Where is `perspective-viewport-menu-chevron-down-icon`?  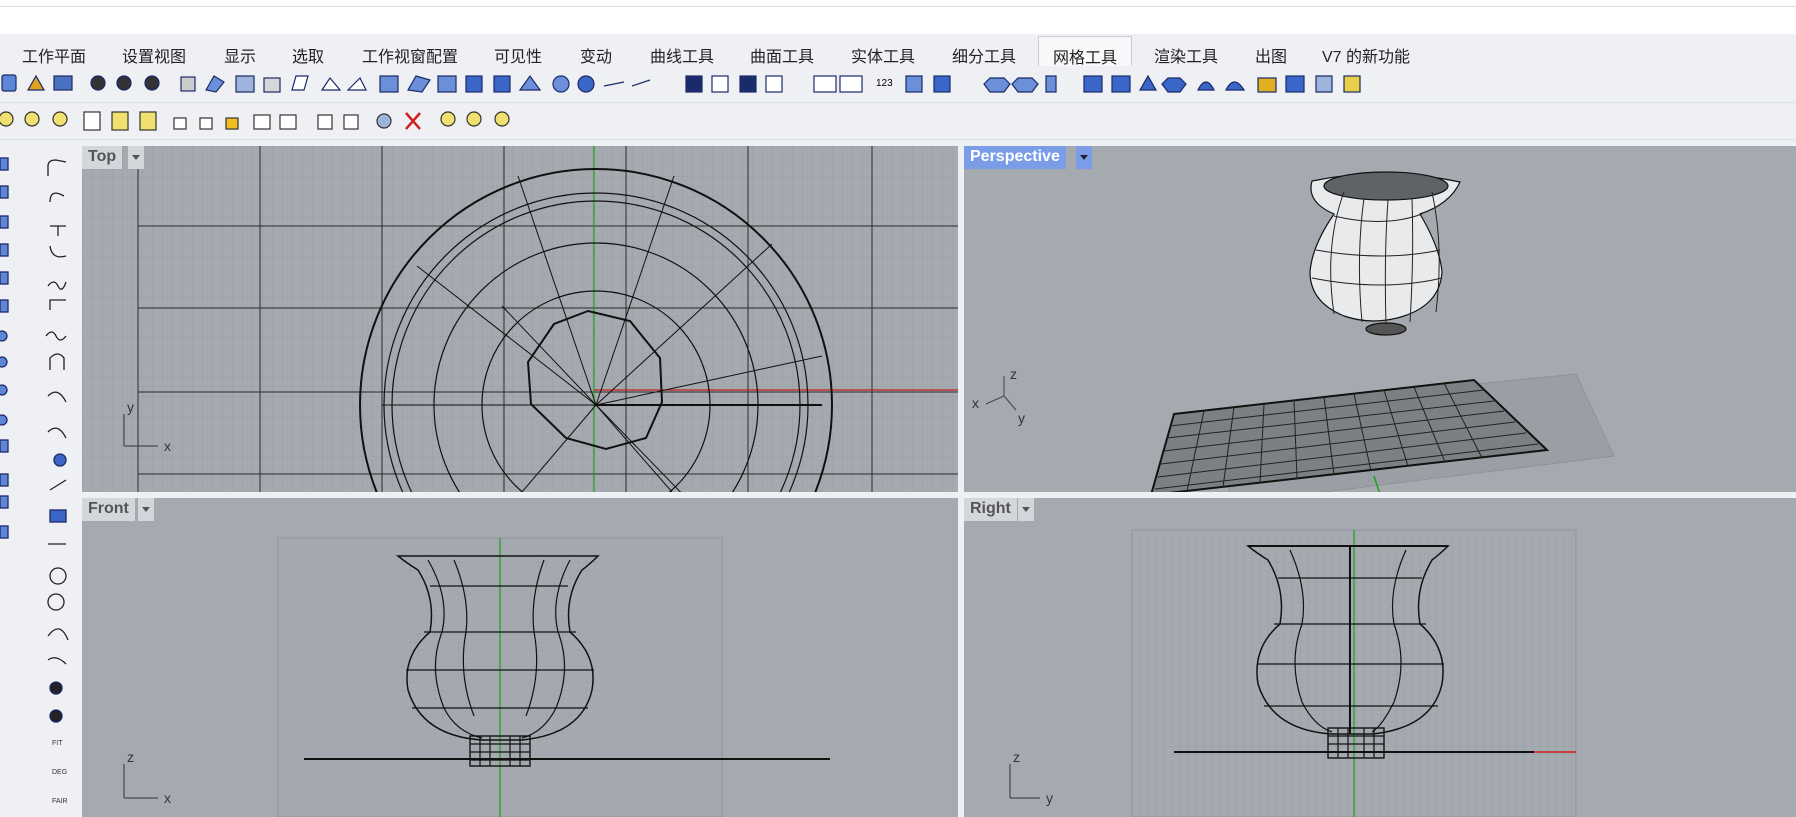
perspective-viewport-menu-chevron-down-icon is located at coordinates (1084, 157).